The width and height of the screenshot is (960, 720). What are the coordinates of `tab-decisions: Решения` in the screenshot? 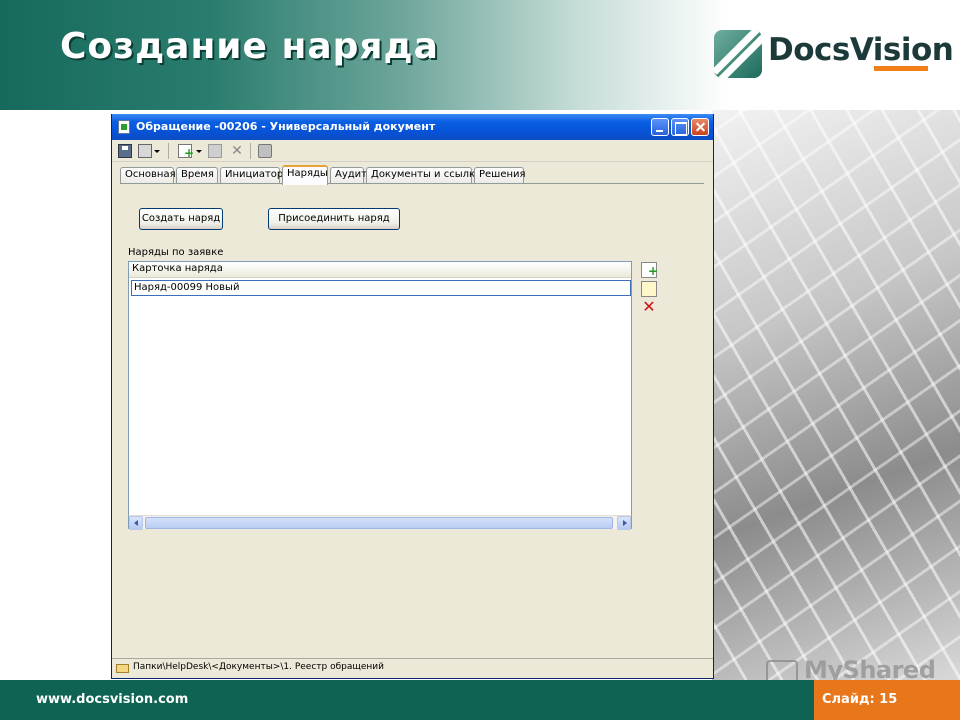 It's located at (500, 175).